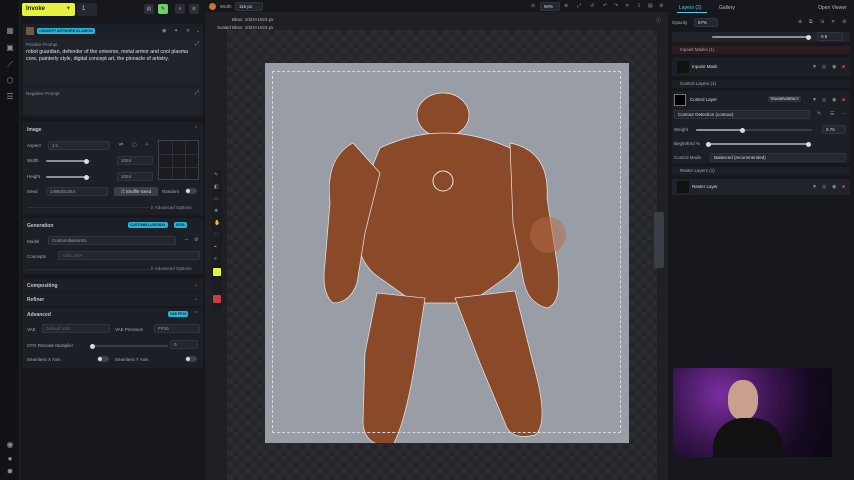  I want to click on weight-slider, so click(754, 130).